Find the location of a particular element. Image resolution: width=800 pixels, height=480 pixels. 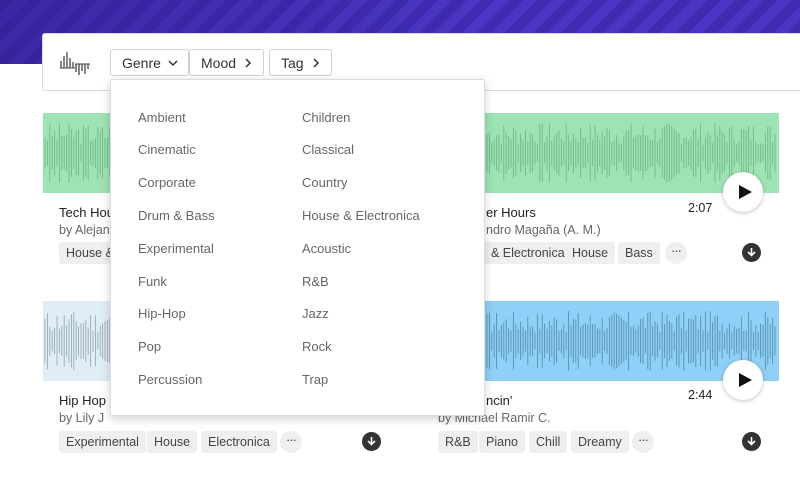

genre-option: Funk is located at coordinates (152, 281).